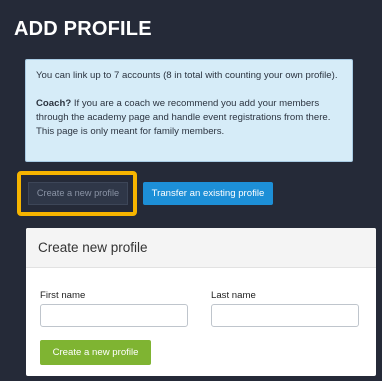  I want to click on page-title: ADD PROFILE, so click(83, 29).